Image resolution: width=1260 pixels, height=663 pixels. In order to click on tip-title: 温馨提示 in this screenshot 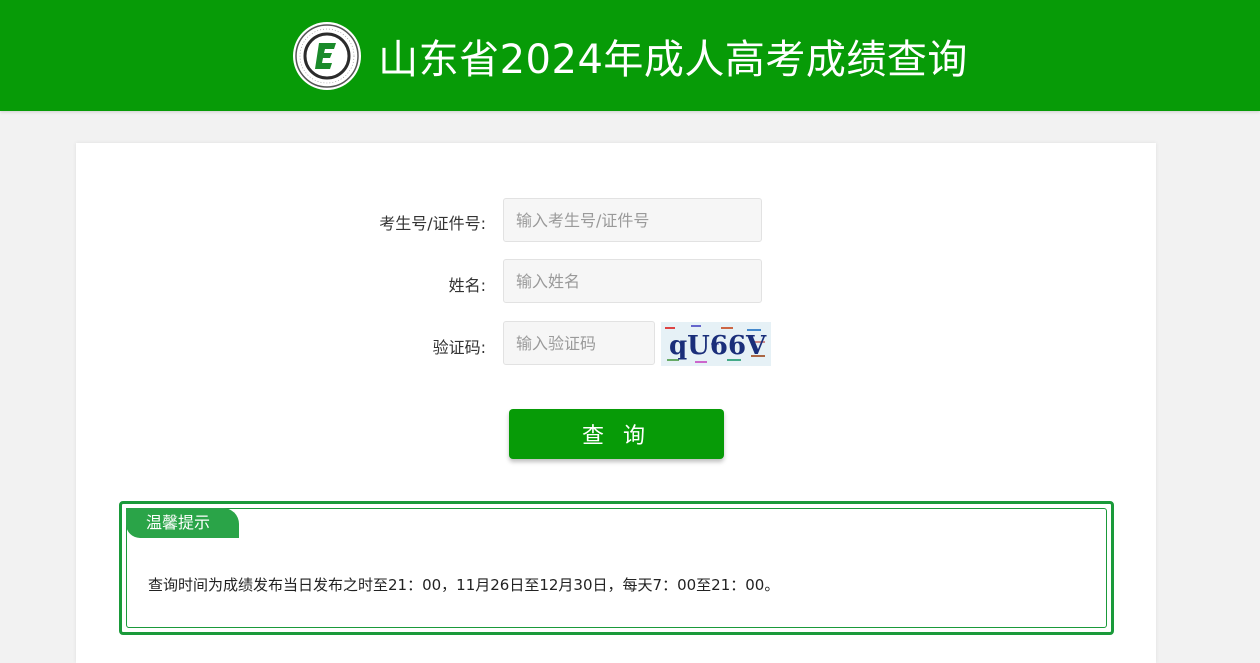, I will do `click(182, 523)`.